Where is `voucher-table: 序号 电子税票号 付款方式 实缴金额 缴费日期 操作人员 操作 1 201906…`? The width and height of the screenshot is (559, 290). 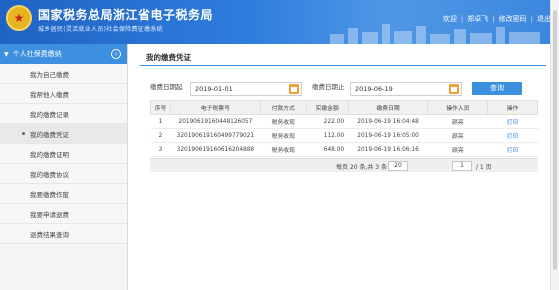
voucher-table: 序号 电子税票号 付款方式 实缴金额 缴费日期 操作人员 操作 1 201906… is located at coordinates (344, 128).